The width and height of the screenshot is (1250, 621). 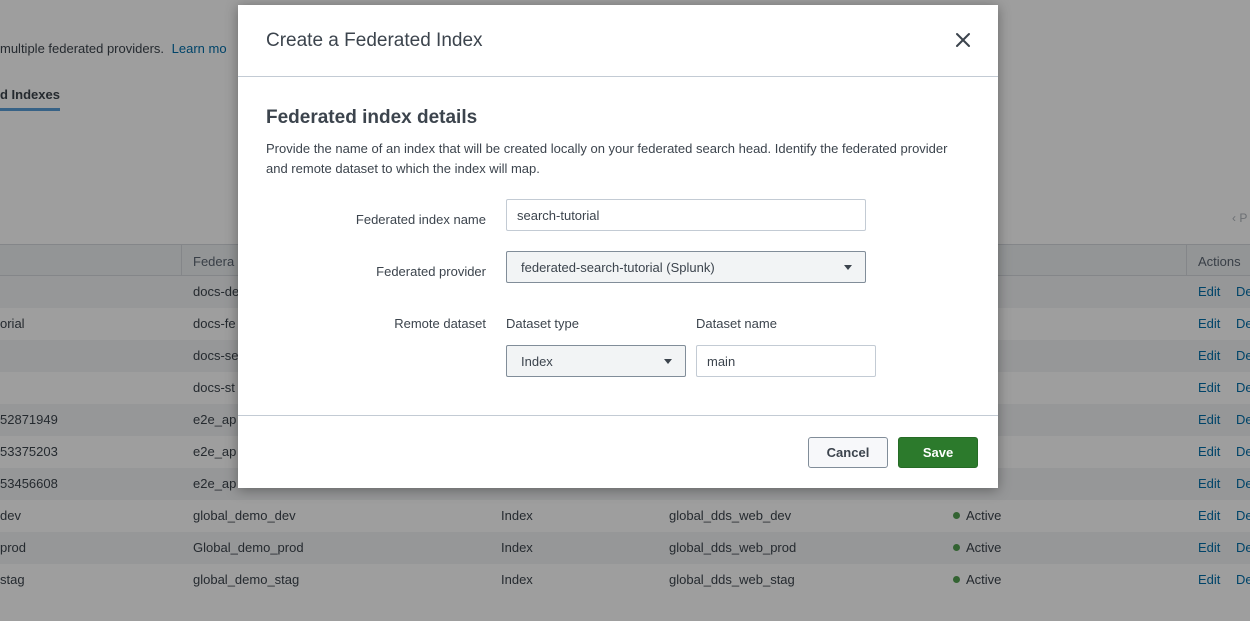 I want to click on save-button: Save, so click(x=938, y=452).